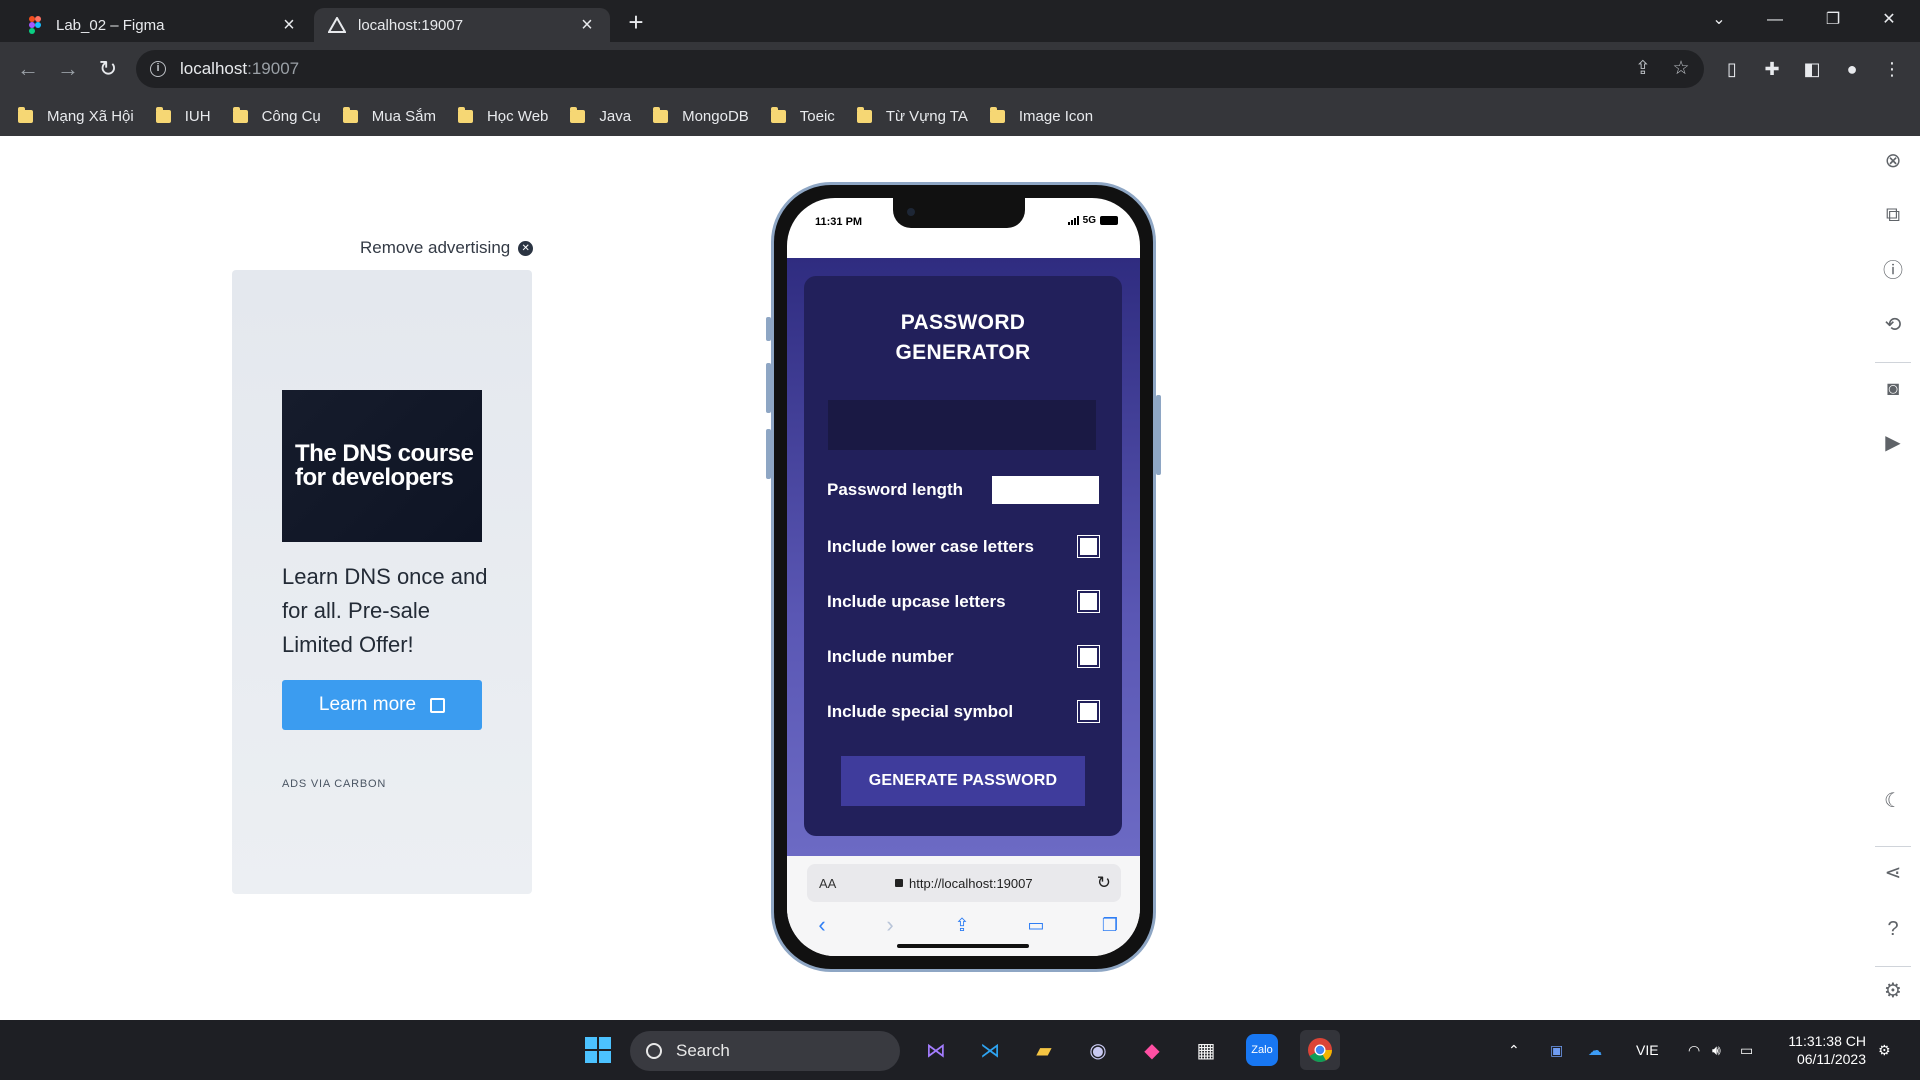  What do you see at coordinates (108, 69) in the screenshot?
I see `reload-button: ↻` at bounding box center [108, 69].